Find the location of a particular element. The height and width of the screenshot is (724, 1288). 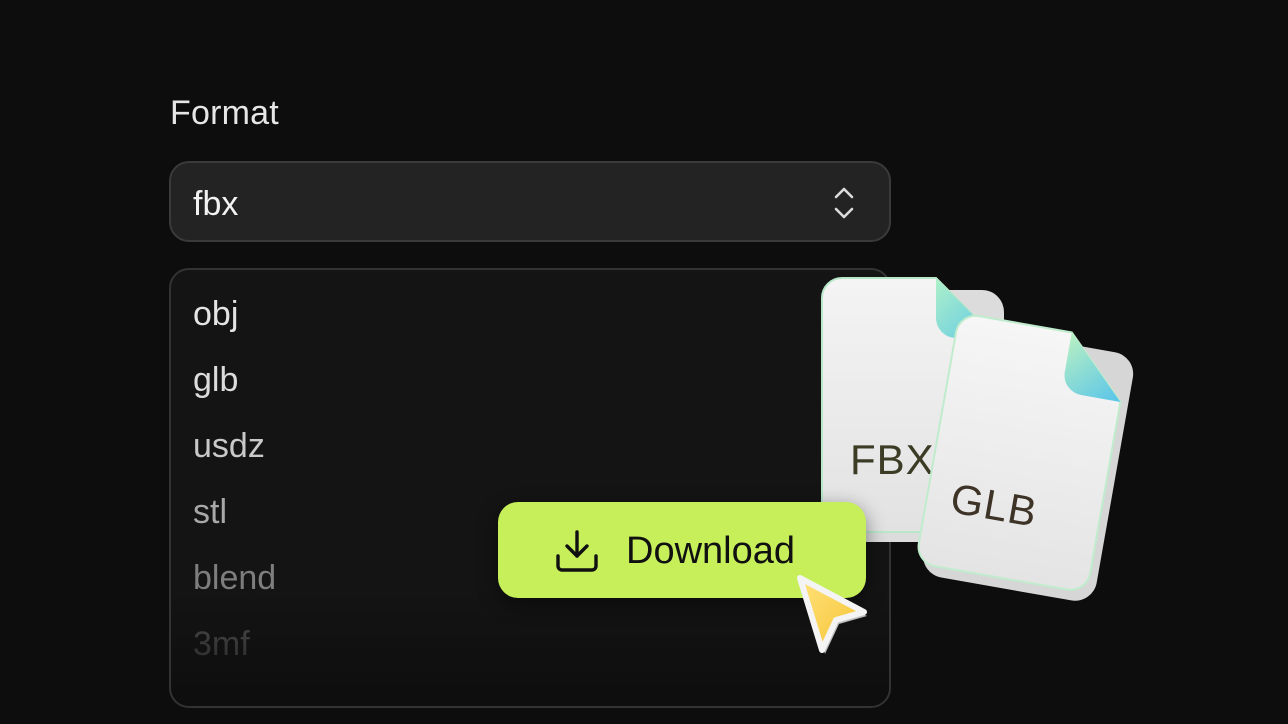

option-glb: glb is located at coordinates (215, 380).